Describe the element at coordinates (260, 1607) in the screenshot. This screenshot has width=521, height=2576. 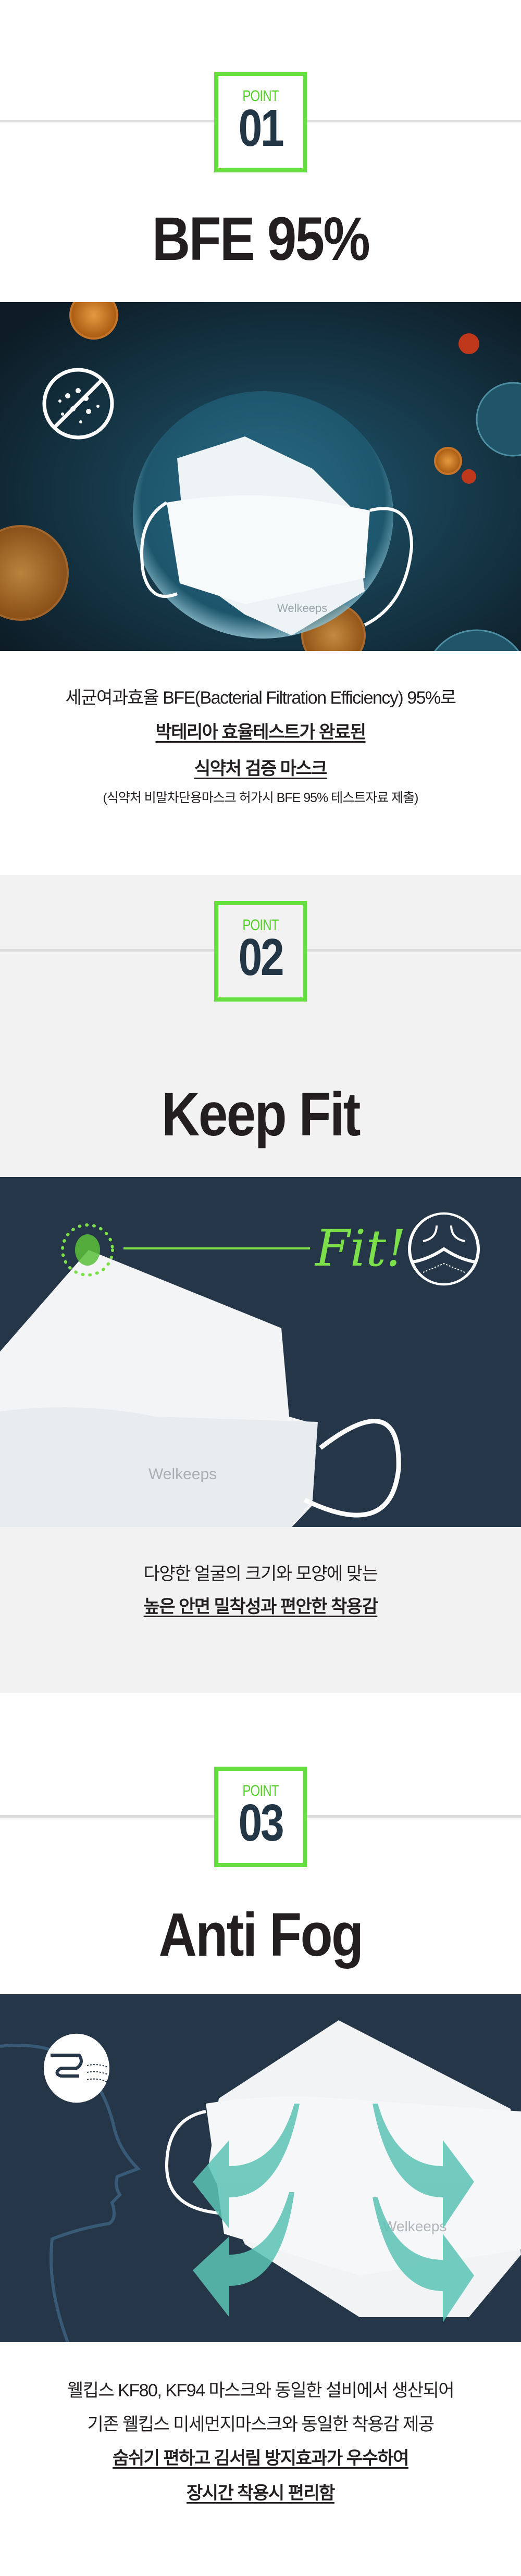
I see `highlight-line: 높은 안면 밀착성과 편안한 착용감` at that location.